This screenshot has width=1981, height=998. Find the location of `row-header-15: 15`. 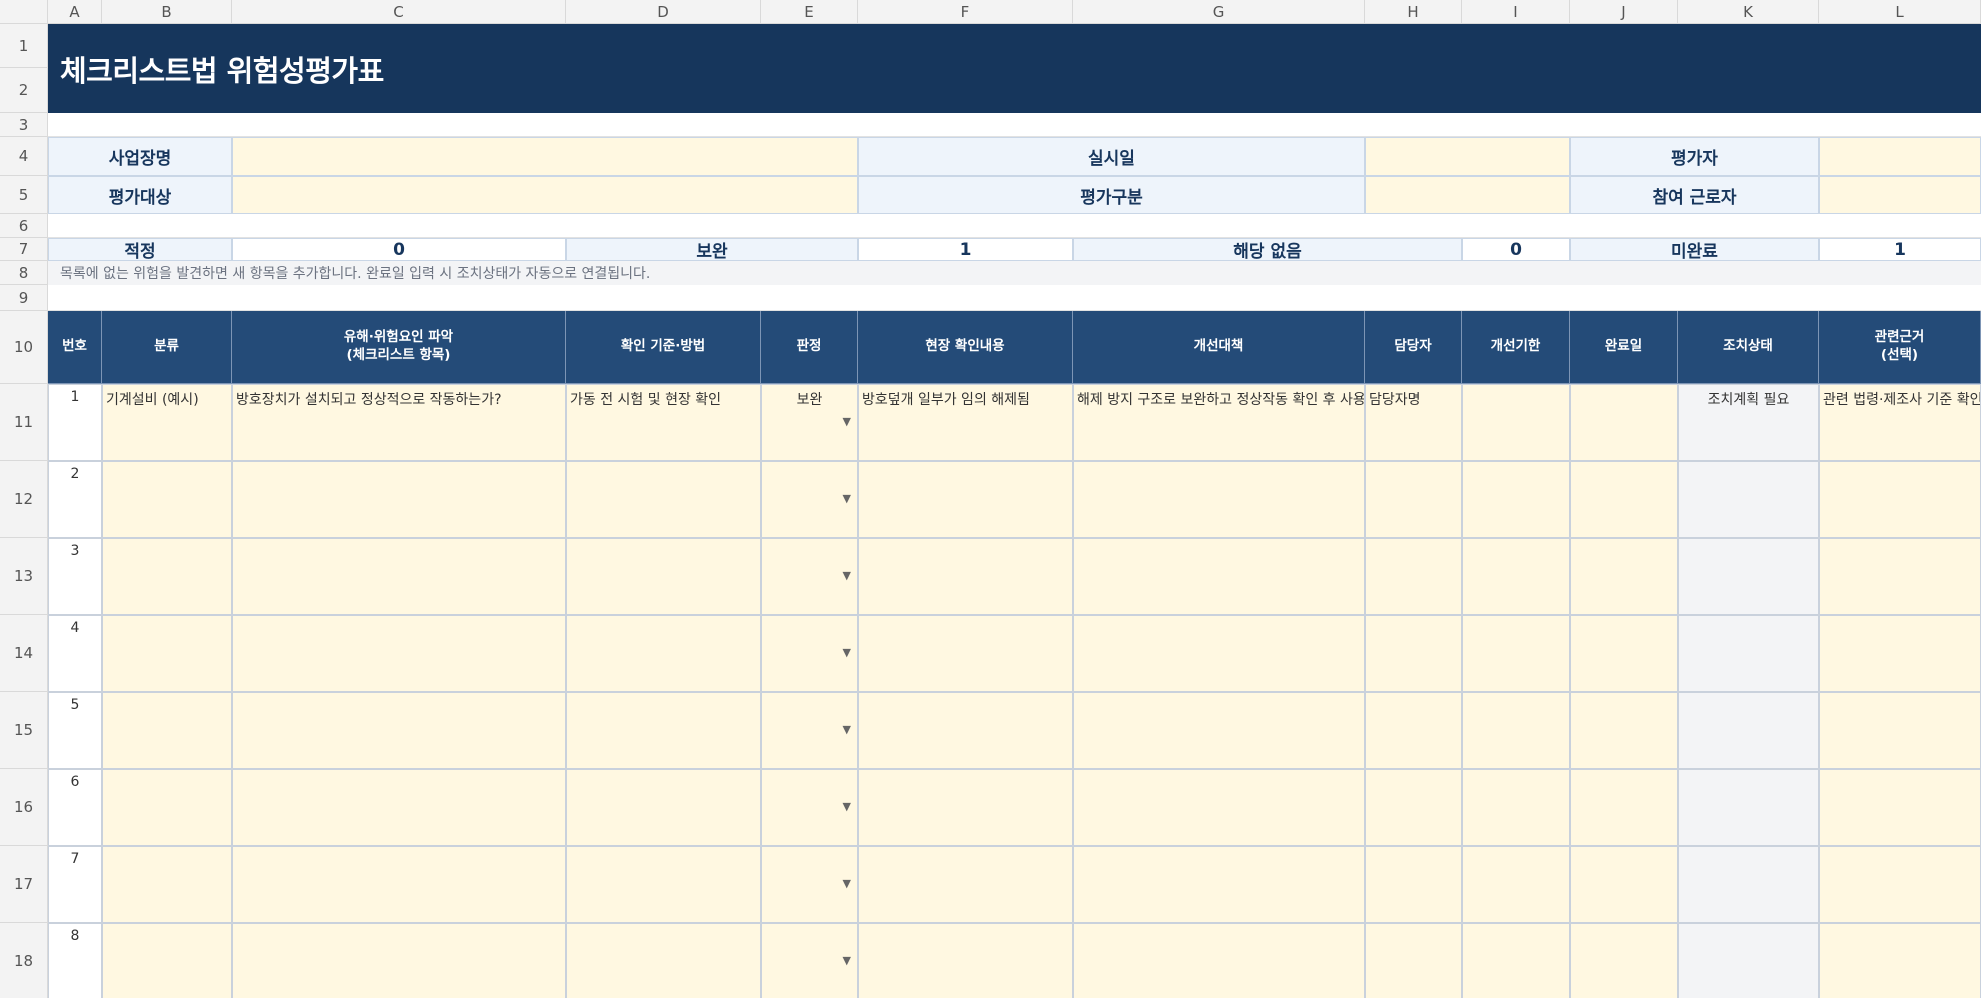

row-header-15: 15 is located at coordinates (24, 730).